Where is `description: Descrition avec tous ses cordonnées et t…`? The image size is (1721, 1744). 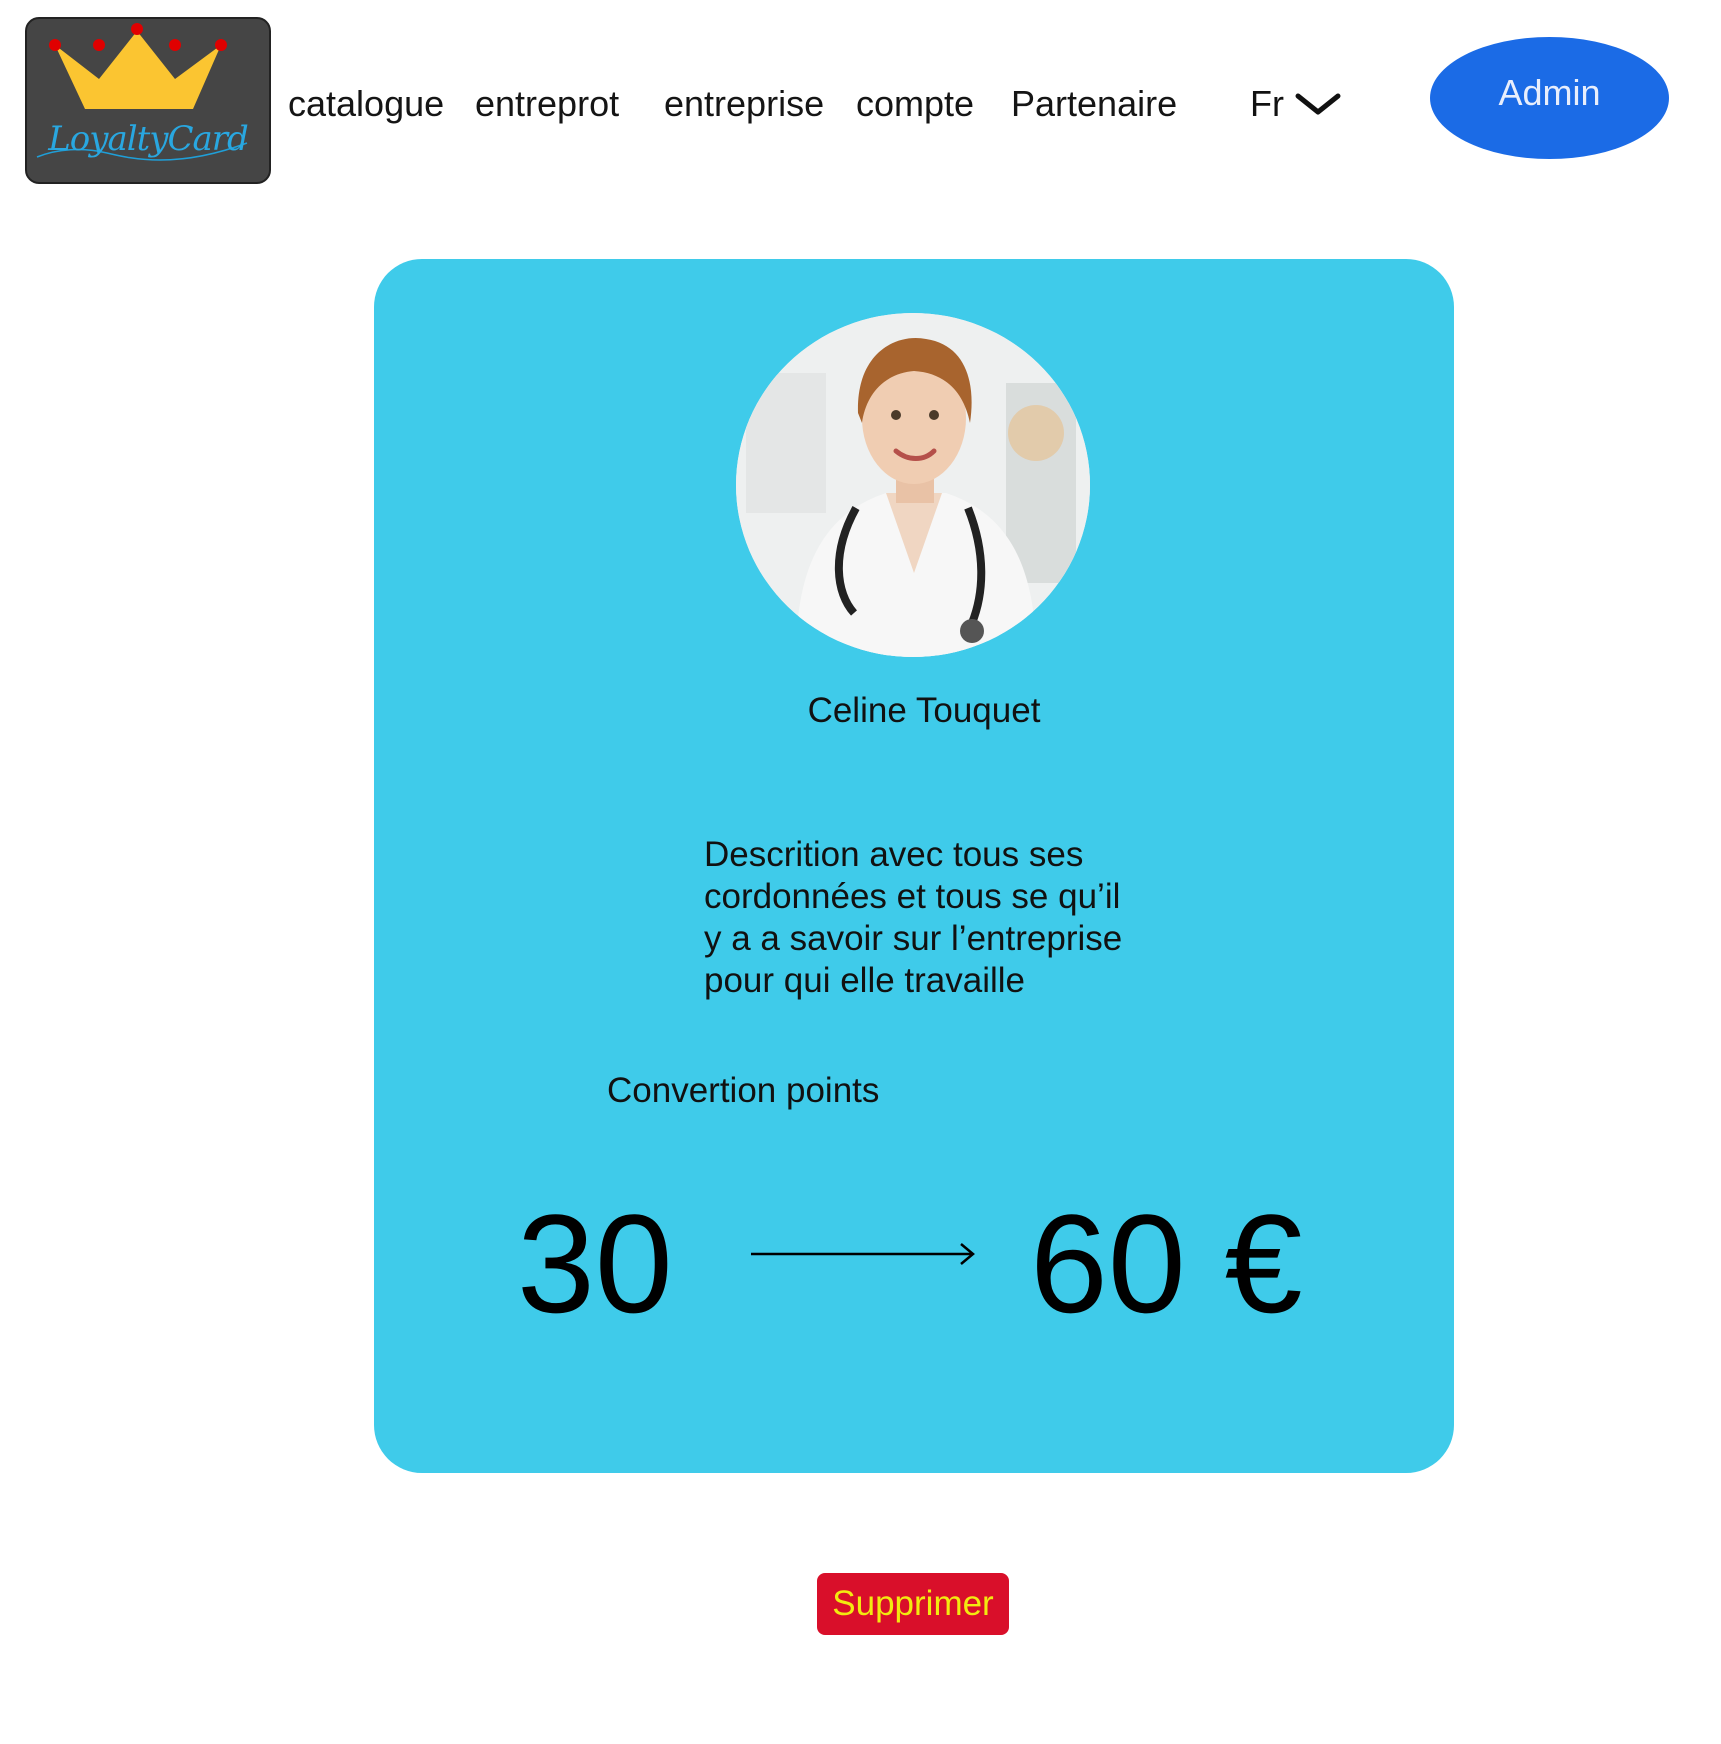 description: Descrition avec tous ses cordonnées et t… is located at coordinates (934, 918).